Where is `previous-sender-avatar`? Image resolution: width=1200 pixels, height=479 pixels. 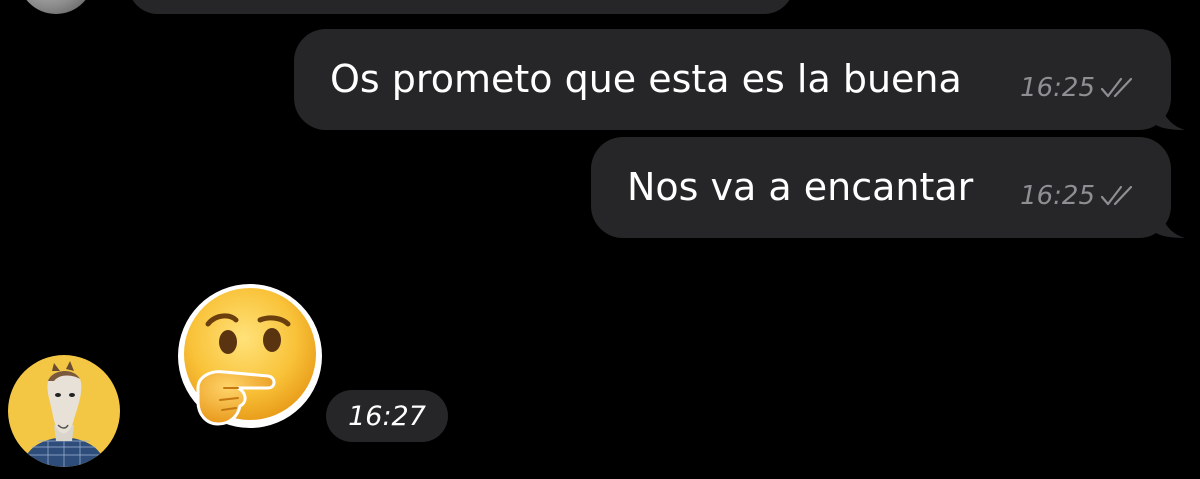 previous-sender-avatar is located at coordinates (56, 7).